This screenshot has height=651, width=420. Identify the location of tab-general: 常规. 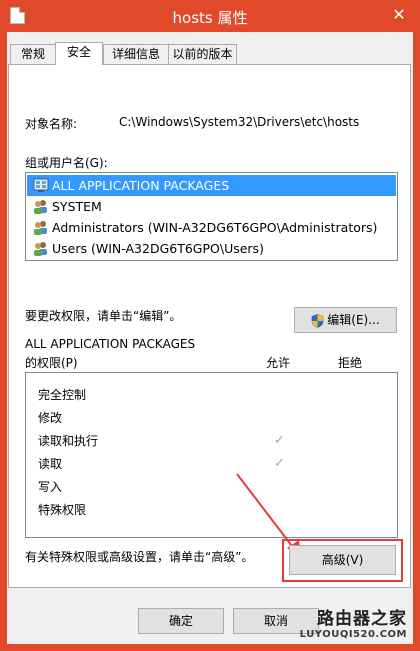
(33, 54).